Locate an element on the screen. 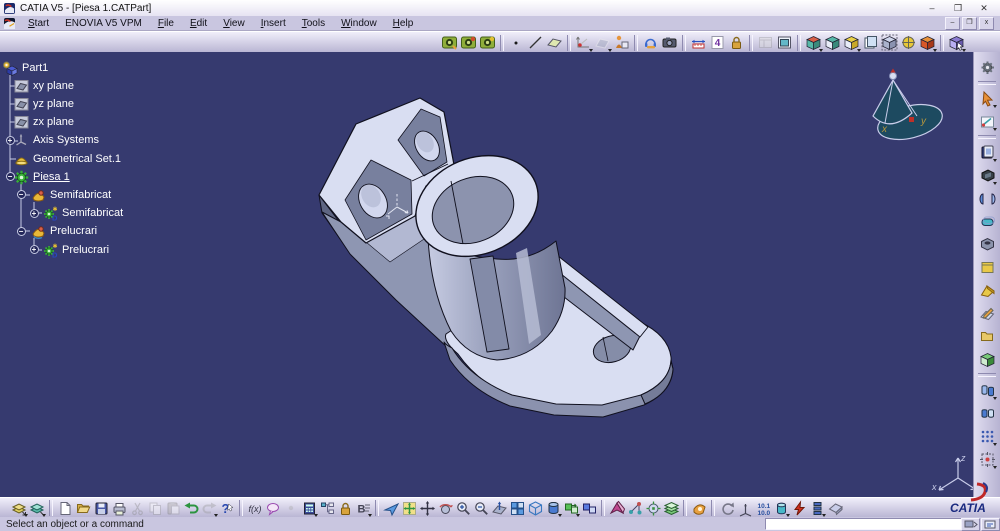 The width and height of the screenshot is (1000, 531). redo-button is located at coordinates (209, 508).